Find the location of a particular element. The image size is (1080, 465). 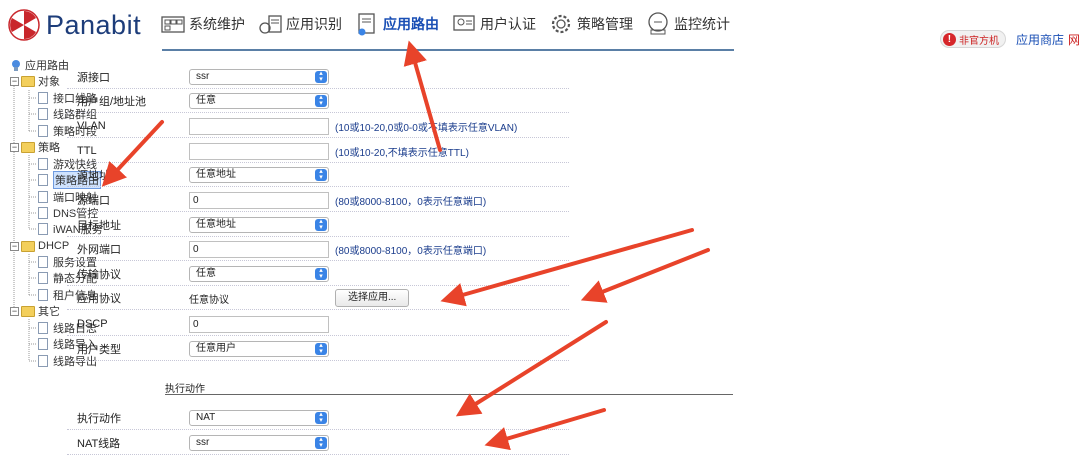

truncated-link: 网 is located at coordinates (1074, 39).